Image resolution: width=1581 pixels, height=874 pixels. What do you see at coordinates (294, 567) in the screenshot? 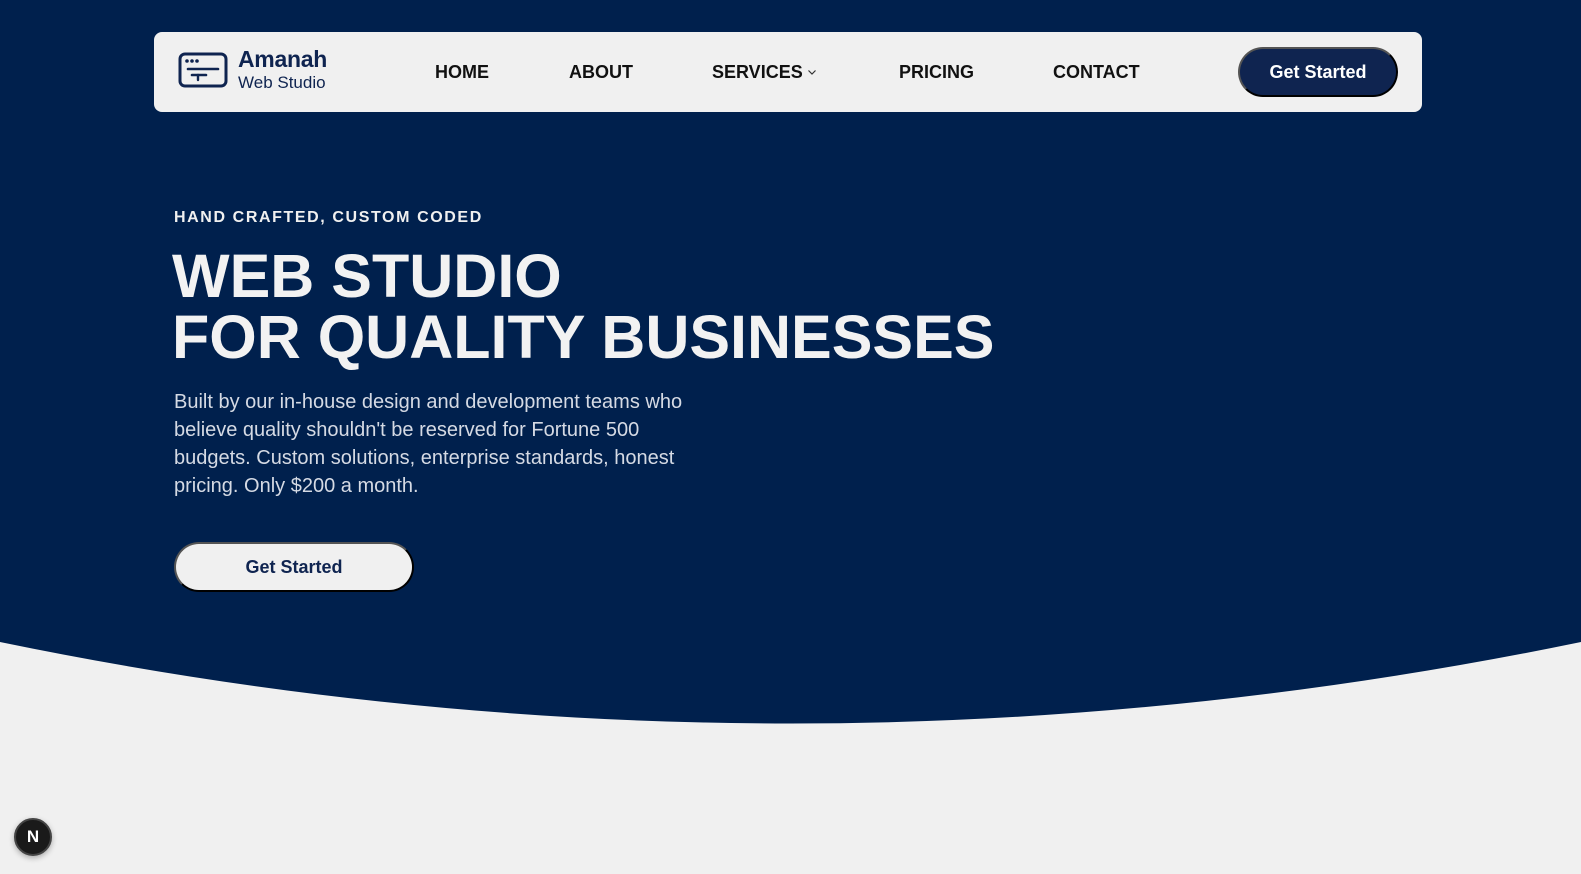
I see `hero-get-started-button: Get Started` at bounding box center [294, 567].